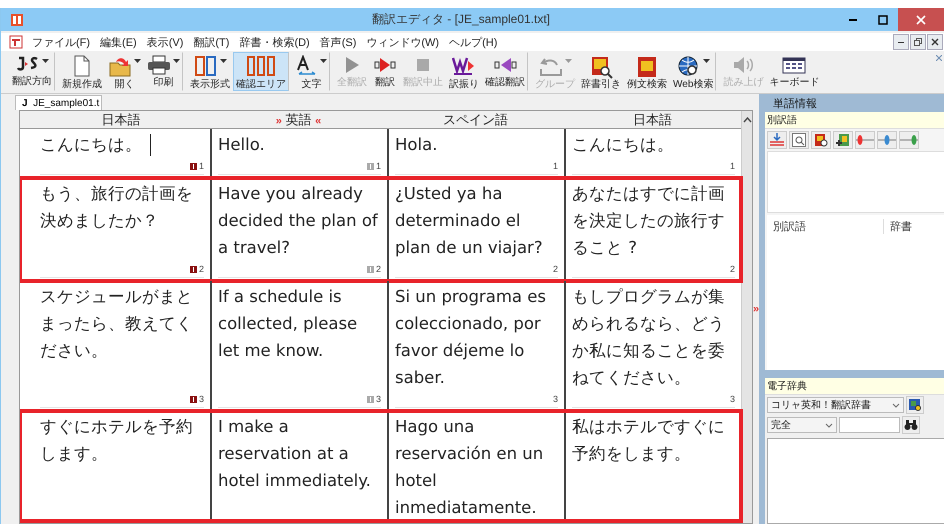  Describe the element at coordinates (915, 405) in the screenshot. I see `map-button` at that location.